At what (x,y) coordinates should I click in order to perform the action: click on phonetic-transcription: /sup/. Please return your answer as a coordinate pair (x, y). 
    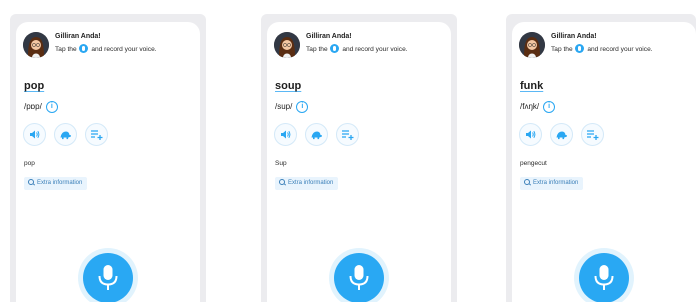
    Looking at the image, I should click on (284, 107).